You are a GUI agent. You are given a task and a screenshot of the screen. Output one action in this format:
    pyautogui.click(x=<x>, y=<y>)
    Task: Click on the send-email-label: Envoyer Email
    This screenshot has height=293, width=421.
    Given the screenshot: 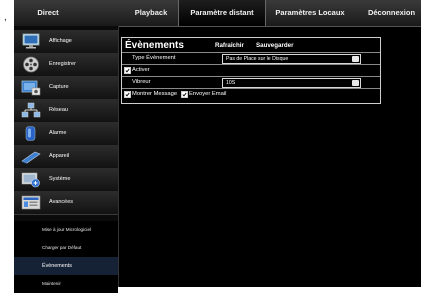 What is the action you would take?
    pyautogui.click(x=208, y=94)
    